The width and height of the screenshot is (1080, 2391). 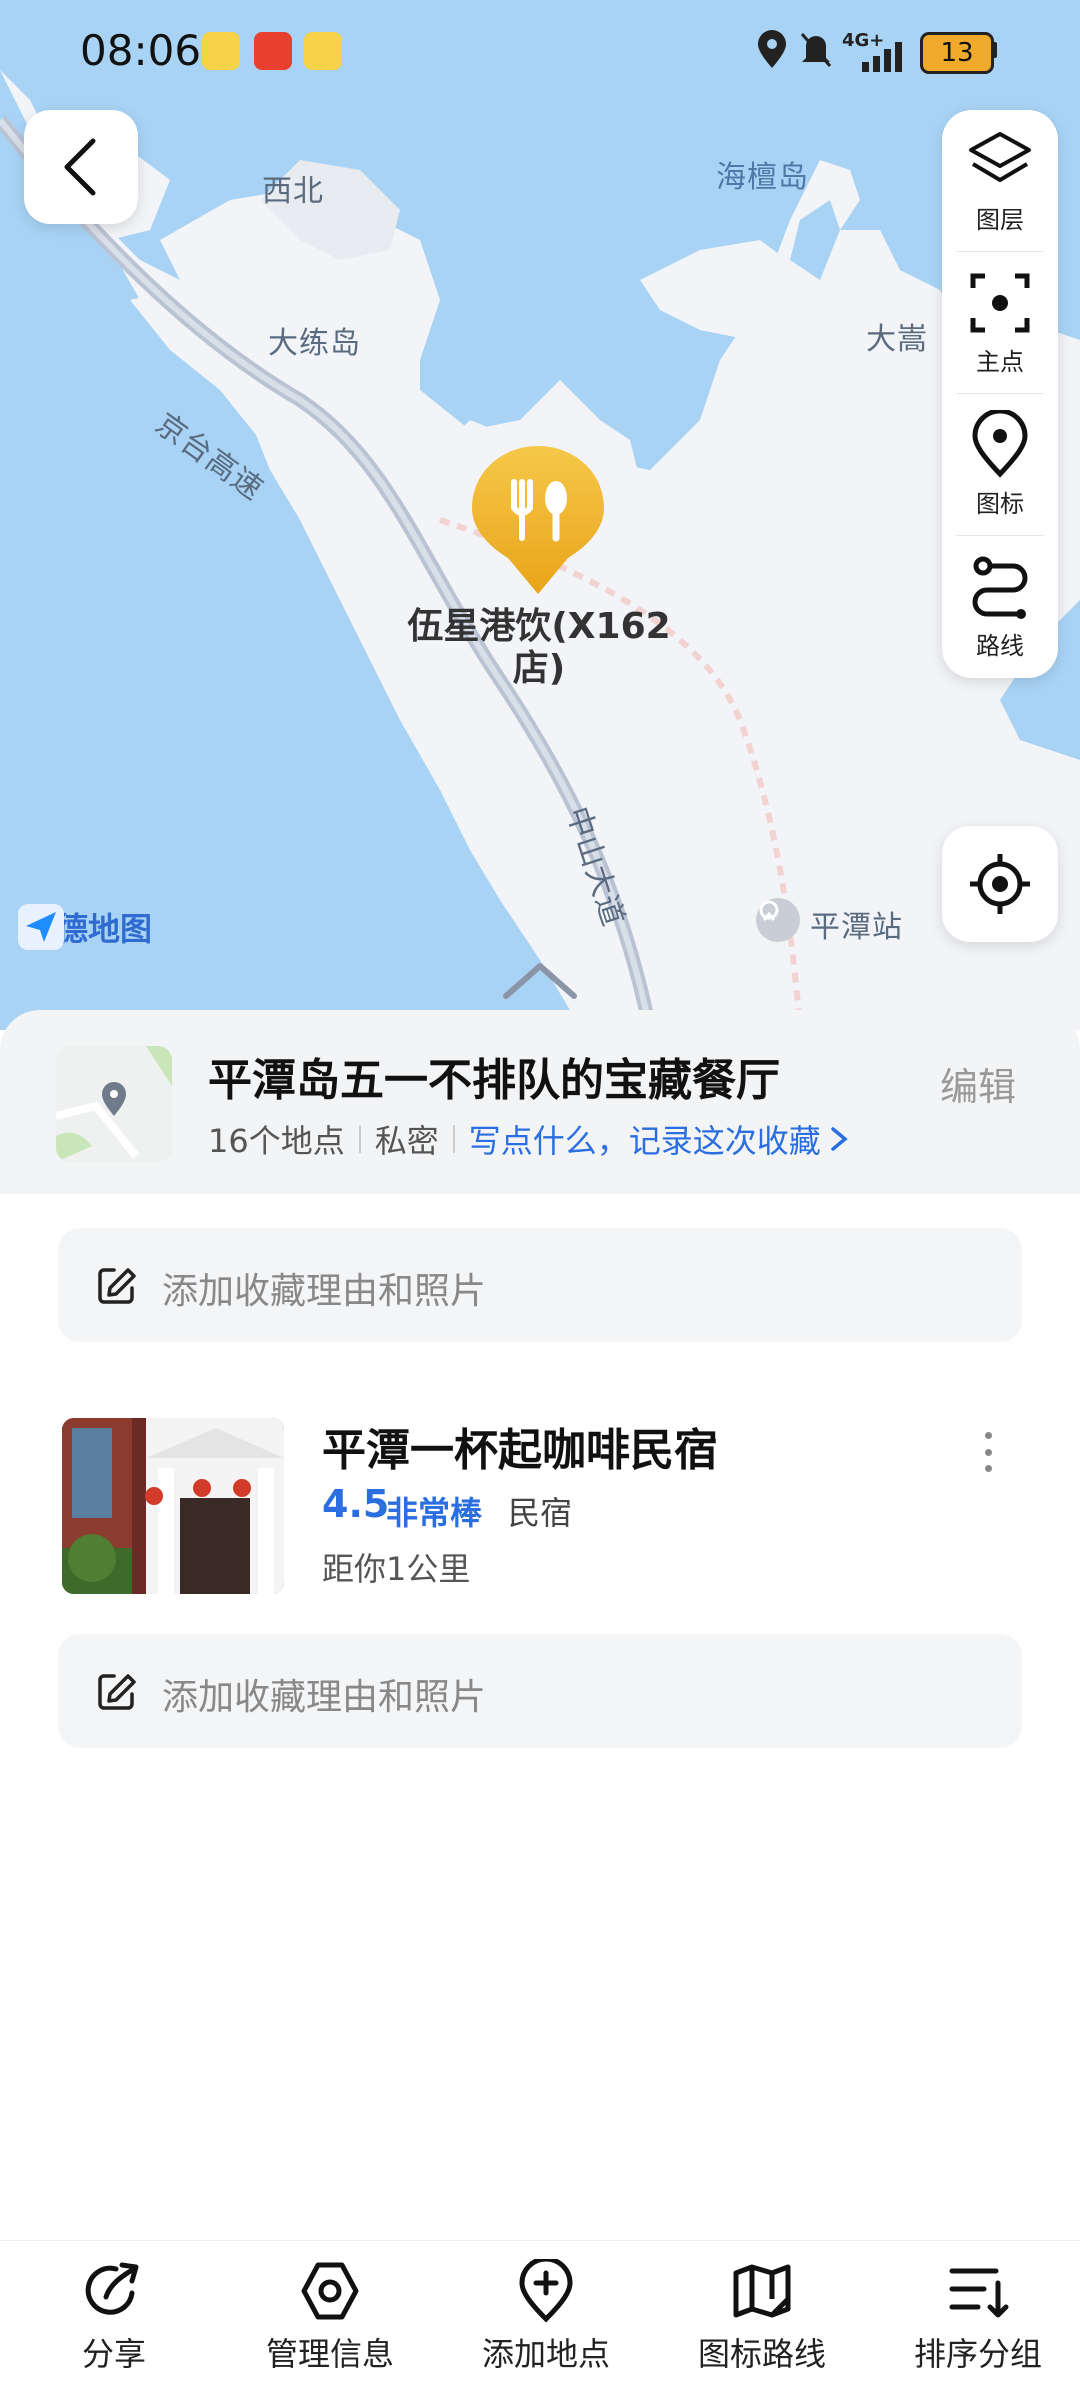 What do you see at coordinates (114, 2316) in the screenshot?
I see `share-button: 分享` at bounding box center [114, 2316].